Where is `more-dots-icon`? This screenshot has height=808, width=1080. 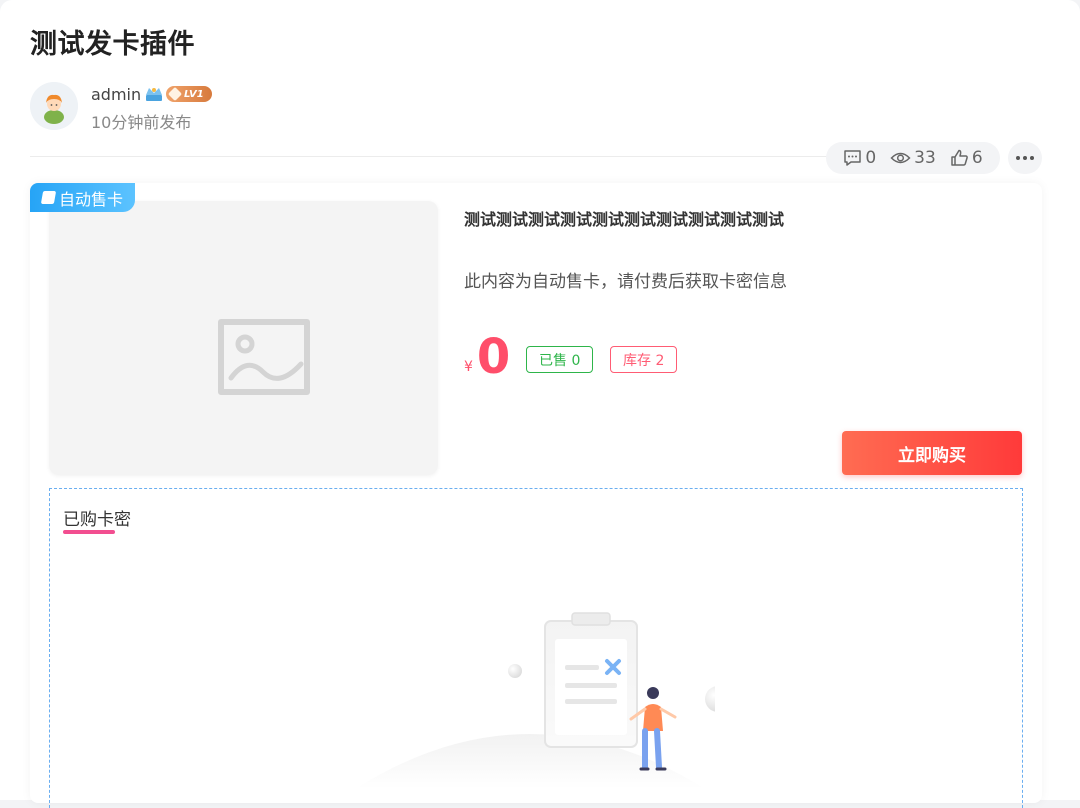 more-dots-icon is located at coordinates (1018, 158).